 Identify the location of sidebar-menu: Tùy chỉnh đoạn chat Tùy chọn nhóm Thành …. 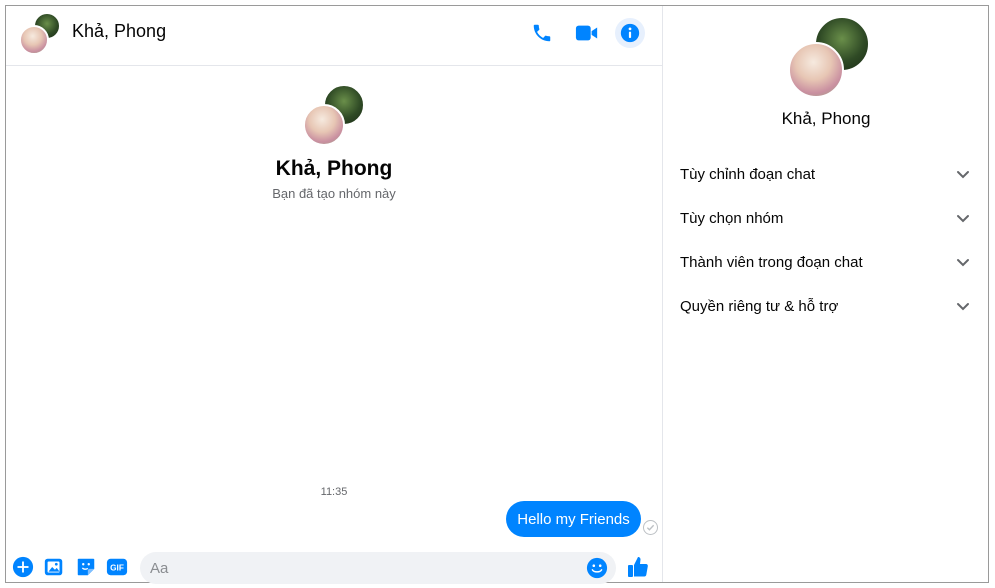
(826, 240).